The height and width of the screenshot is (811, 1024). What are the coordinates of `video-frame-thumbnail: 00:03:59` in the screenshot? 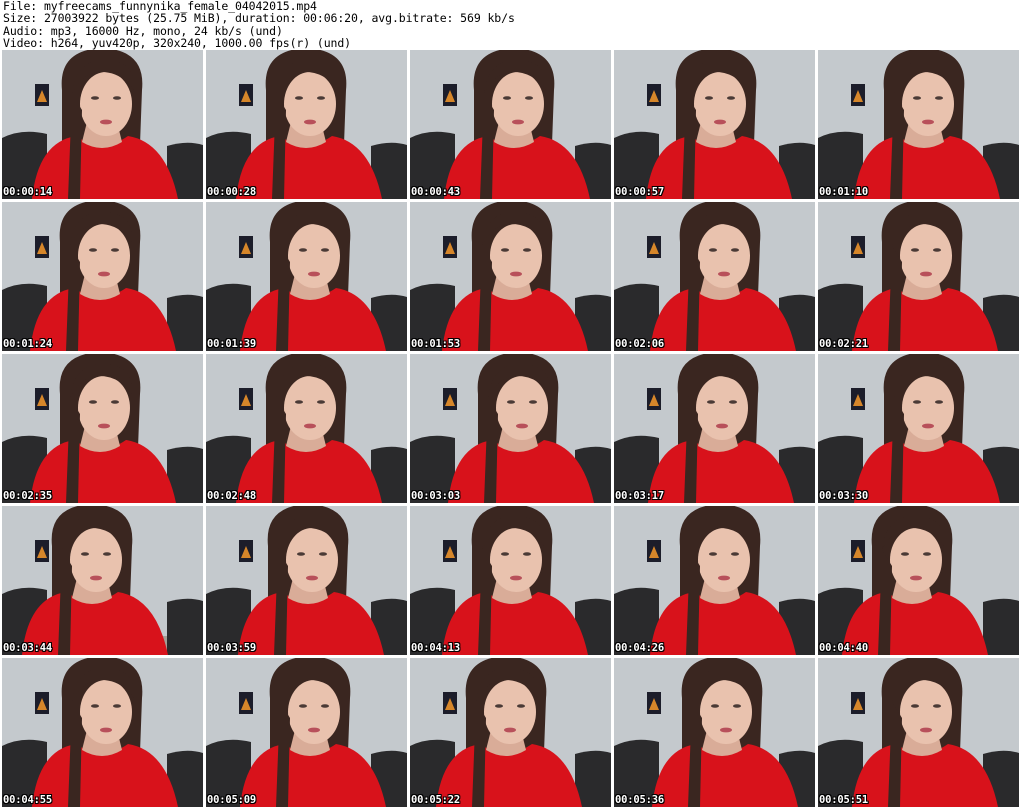 It's located at (306, 580).